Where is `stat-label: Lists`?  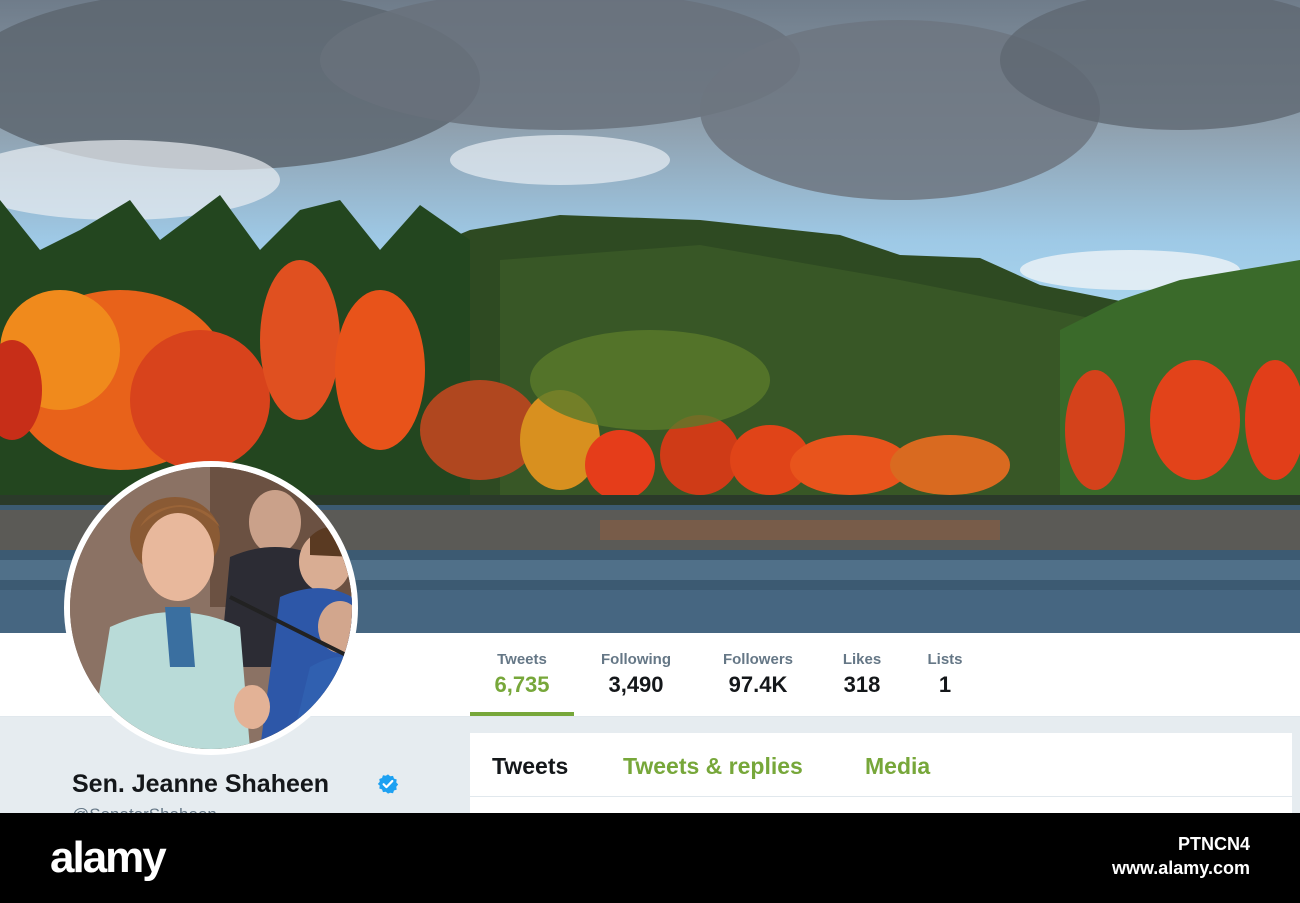
stat-label: Lists is located at coordinates (945, 659).